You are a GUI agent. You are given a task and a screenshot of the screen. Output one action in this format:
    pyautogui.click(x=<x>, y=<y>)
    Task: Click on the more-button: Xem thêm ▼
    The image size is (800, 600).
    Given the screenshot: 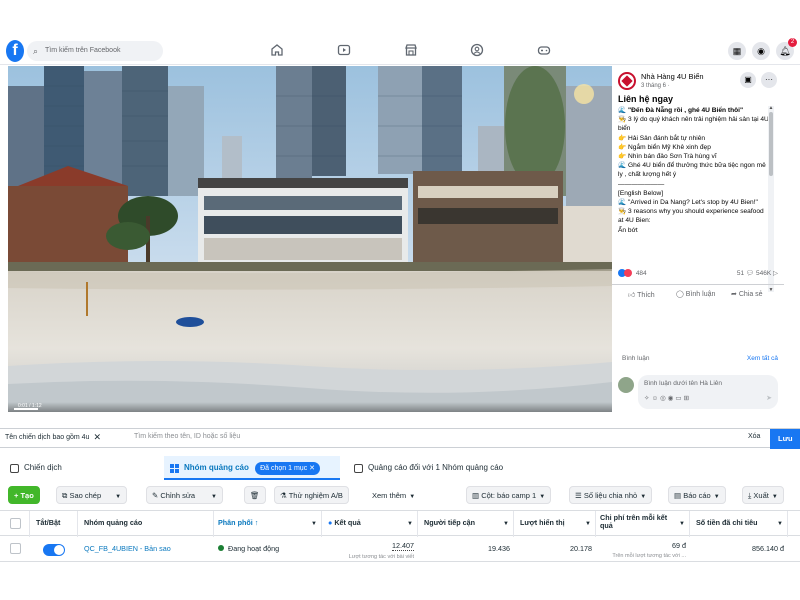 What is the action you would take?
    pyautogui.click(x=394, y=495)
    